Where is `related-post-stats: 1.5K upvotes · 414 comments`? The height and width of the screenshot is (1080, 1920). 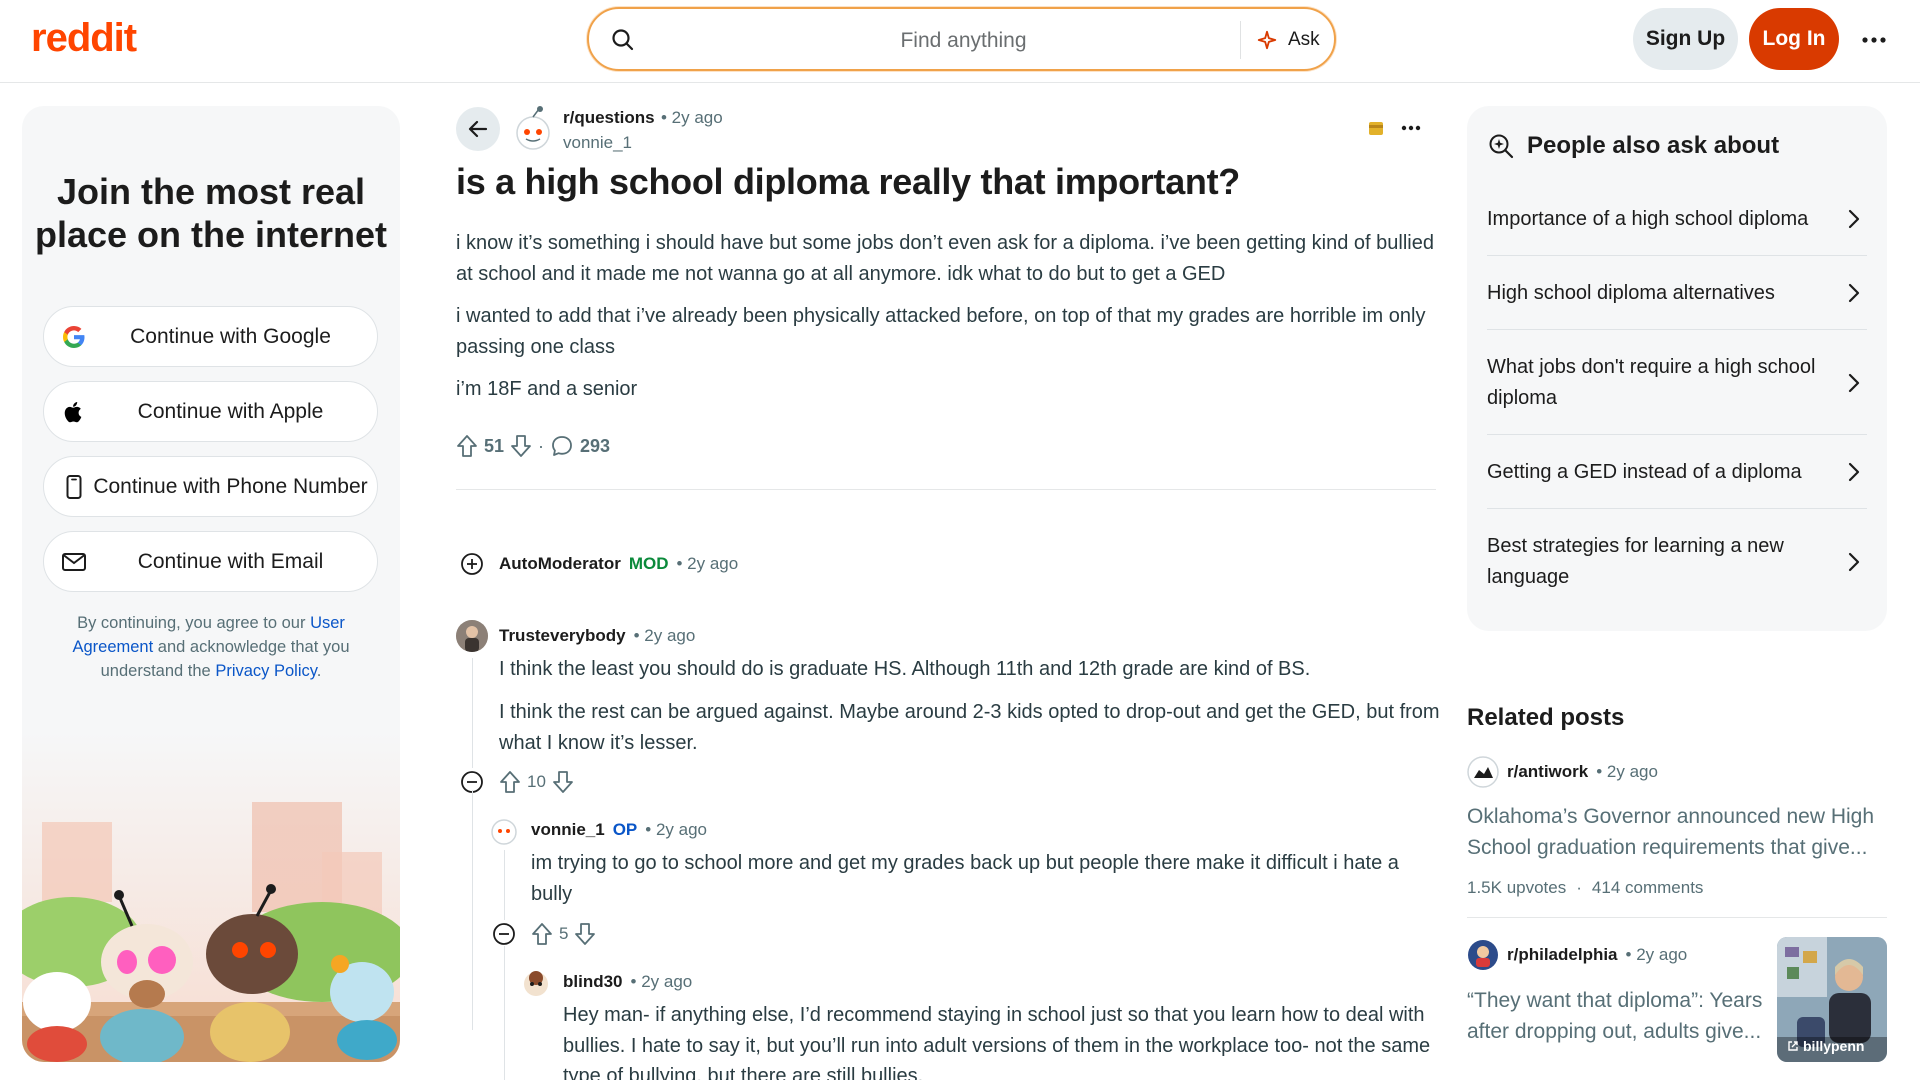
related-post-stats: 1.5K upvotes · 414 comments is located at coordinates (1585, 888).